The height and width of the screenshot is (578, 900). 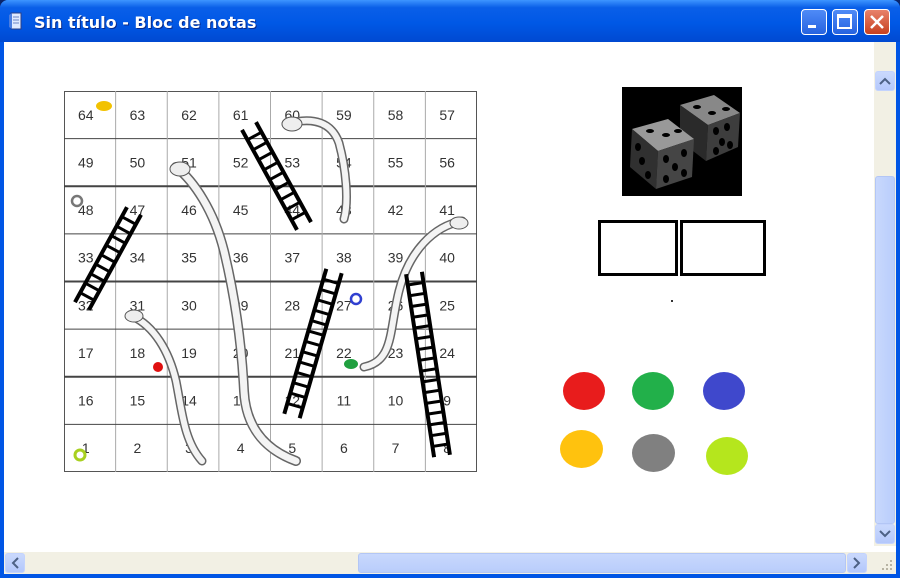 What do you see at coordinates (15, 21) in the screenshot?
I see `notepad-icon` at bounding box center [15, 21].